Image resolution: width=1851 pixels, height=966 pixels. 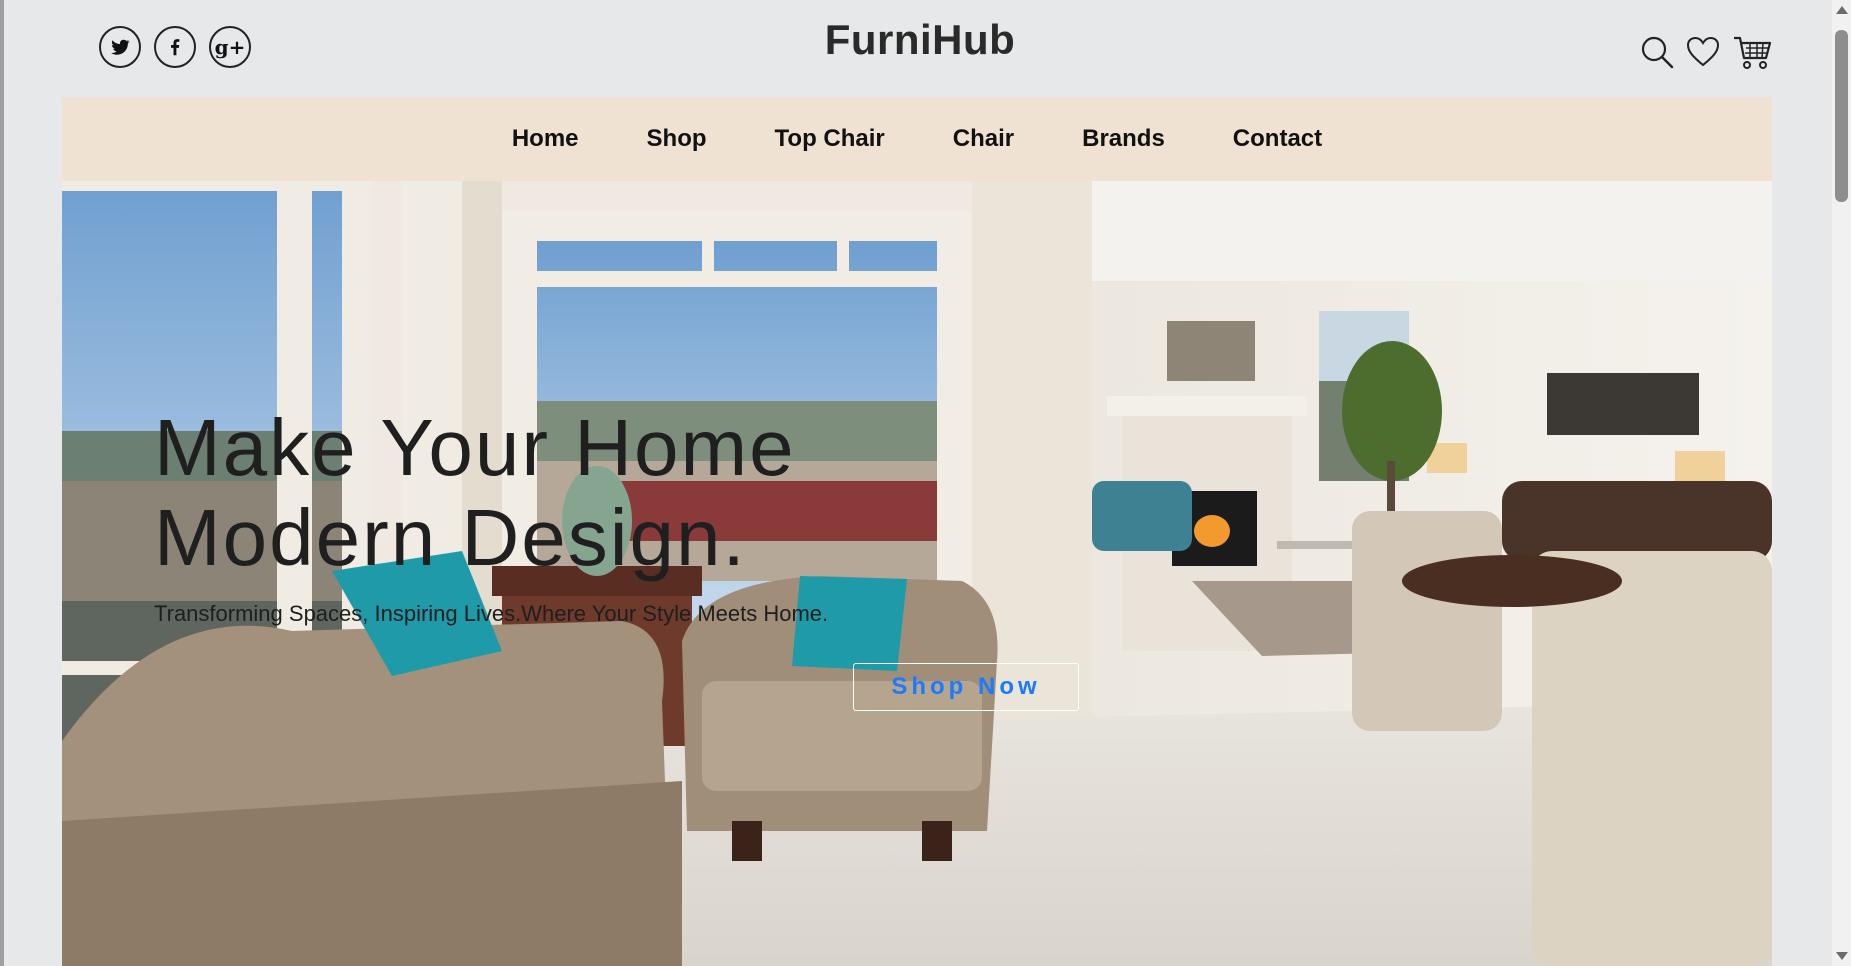 What do you see at coordinates (1277, 139) in the screenshot?
I see `nav-item-contact: Contact` at bounding box center [1277, 139].